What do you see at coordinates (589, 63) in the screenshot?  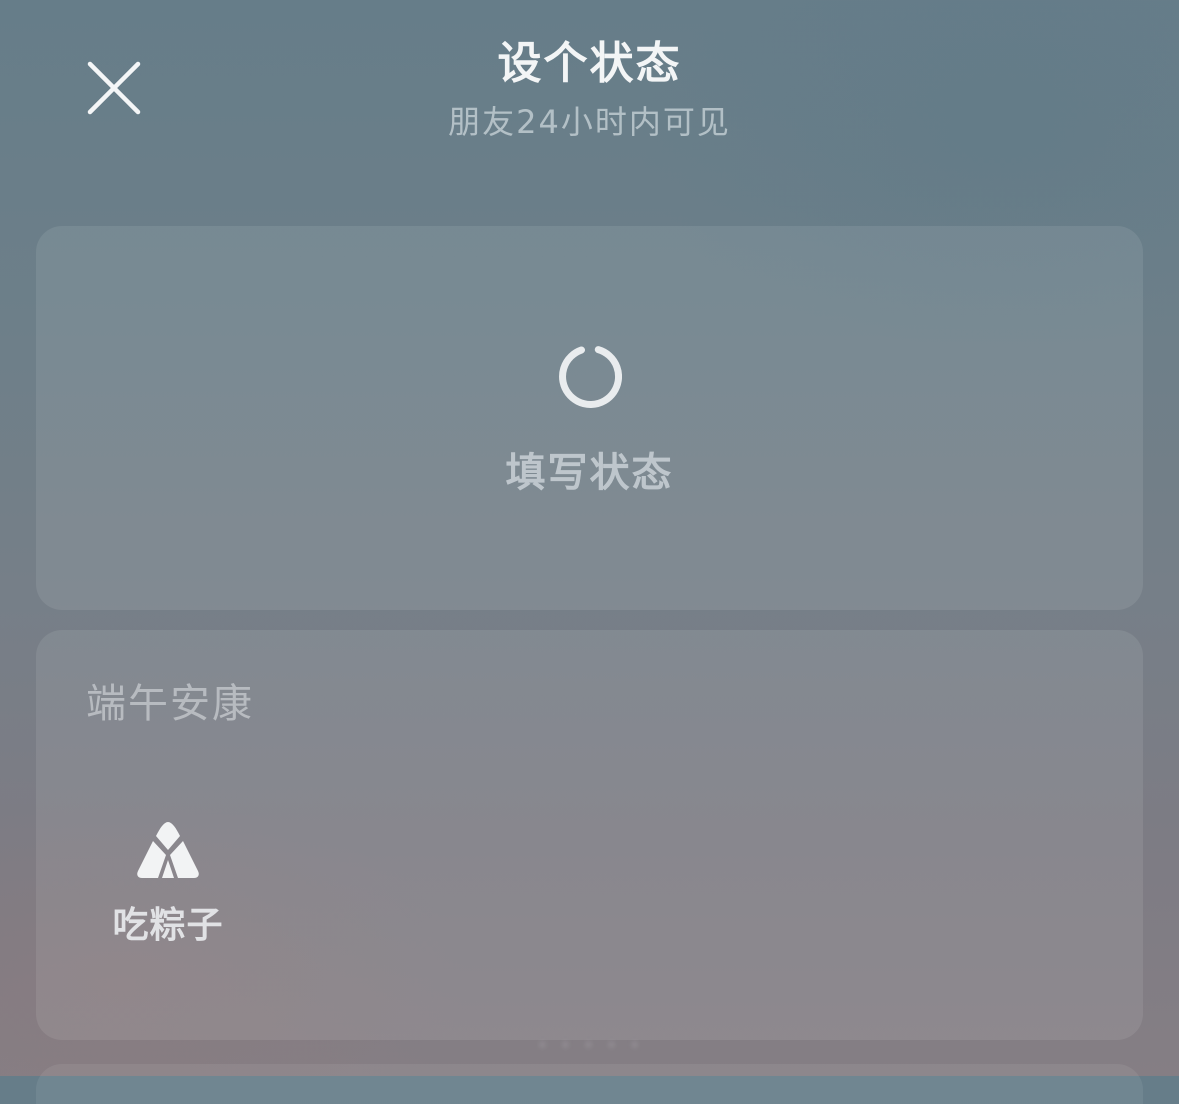 I see `page-title: 设个状态` at bounding box center [589, 63].